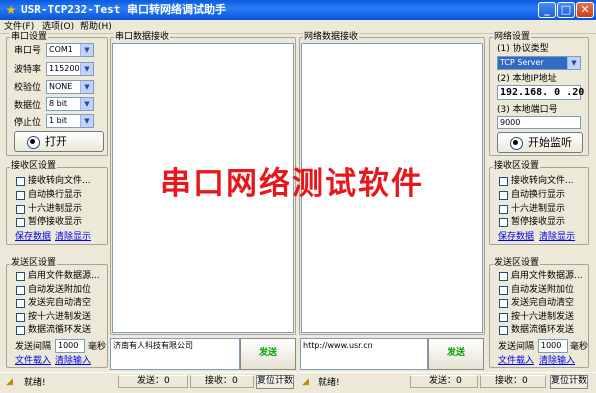 The image size is (596, 393). Describe the element at coordinates (20, 209) in the screenshot. I see `left-hex-display-checkbox` at that location.